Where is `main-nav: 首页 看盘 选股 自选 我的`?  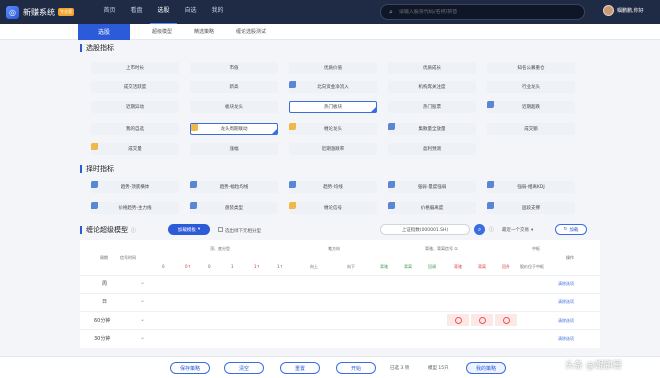 main-nav: 首页 看盘 选股 自选 我的 is located at coordinates (163, 12).